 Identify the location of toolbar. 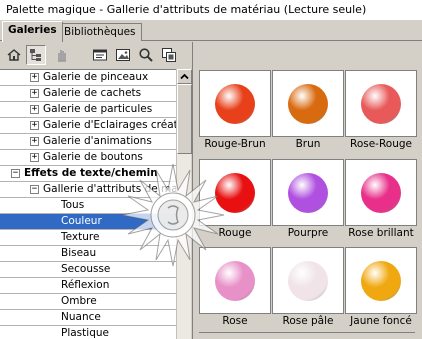
(95, 55).